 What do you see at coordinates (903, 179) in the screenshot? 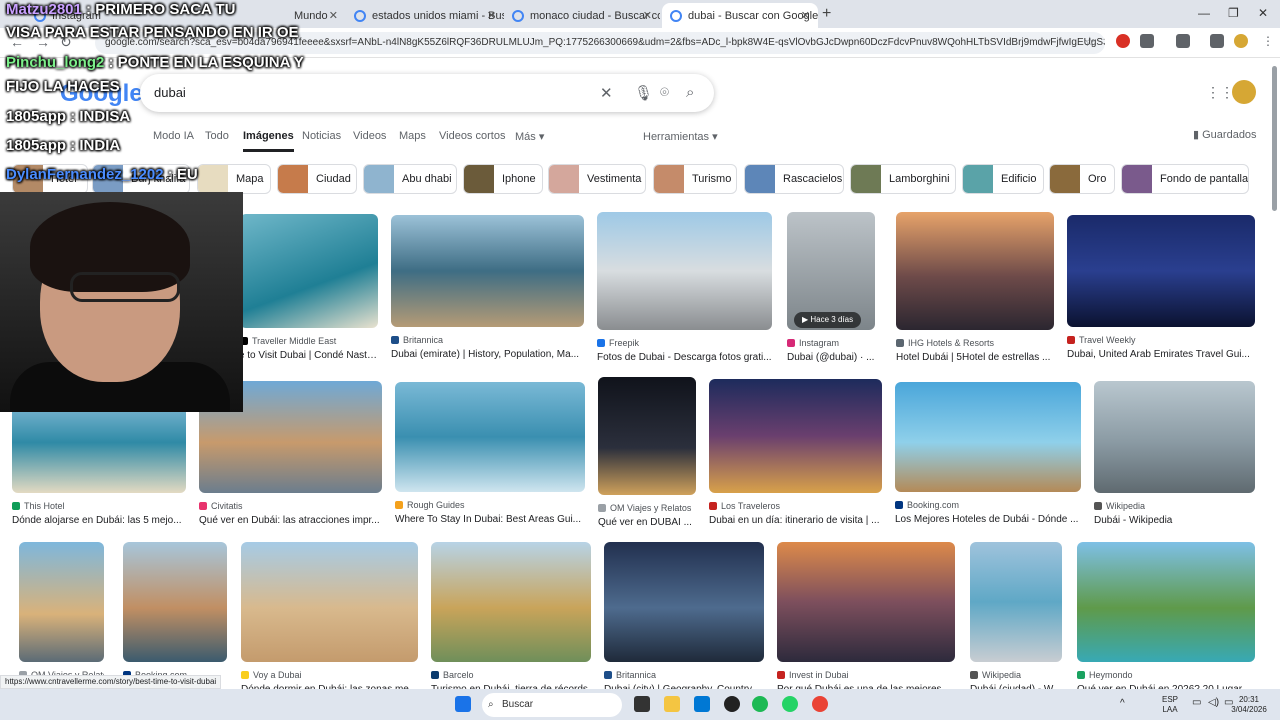
I see `chip-lamborghini: Lamborghini` at bounding box center [903, 179].